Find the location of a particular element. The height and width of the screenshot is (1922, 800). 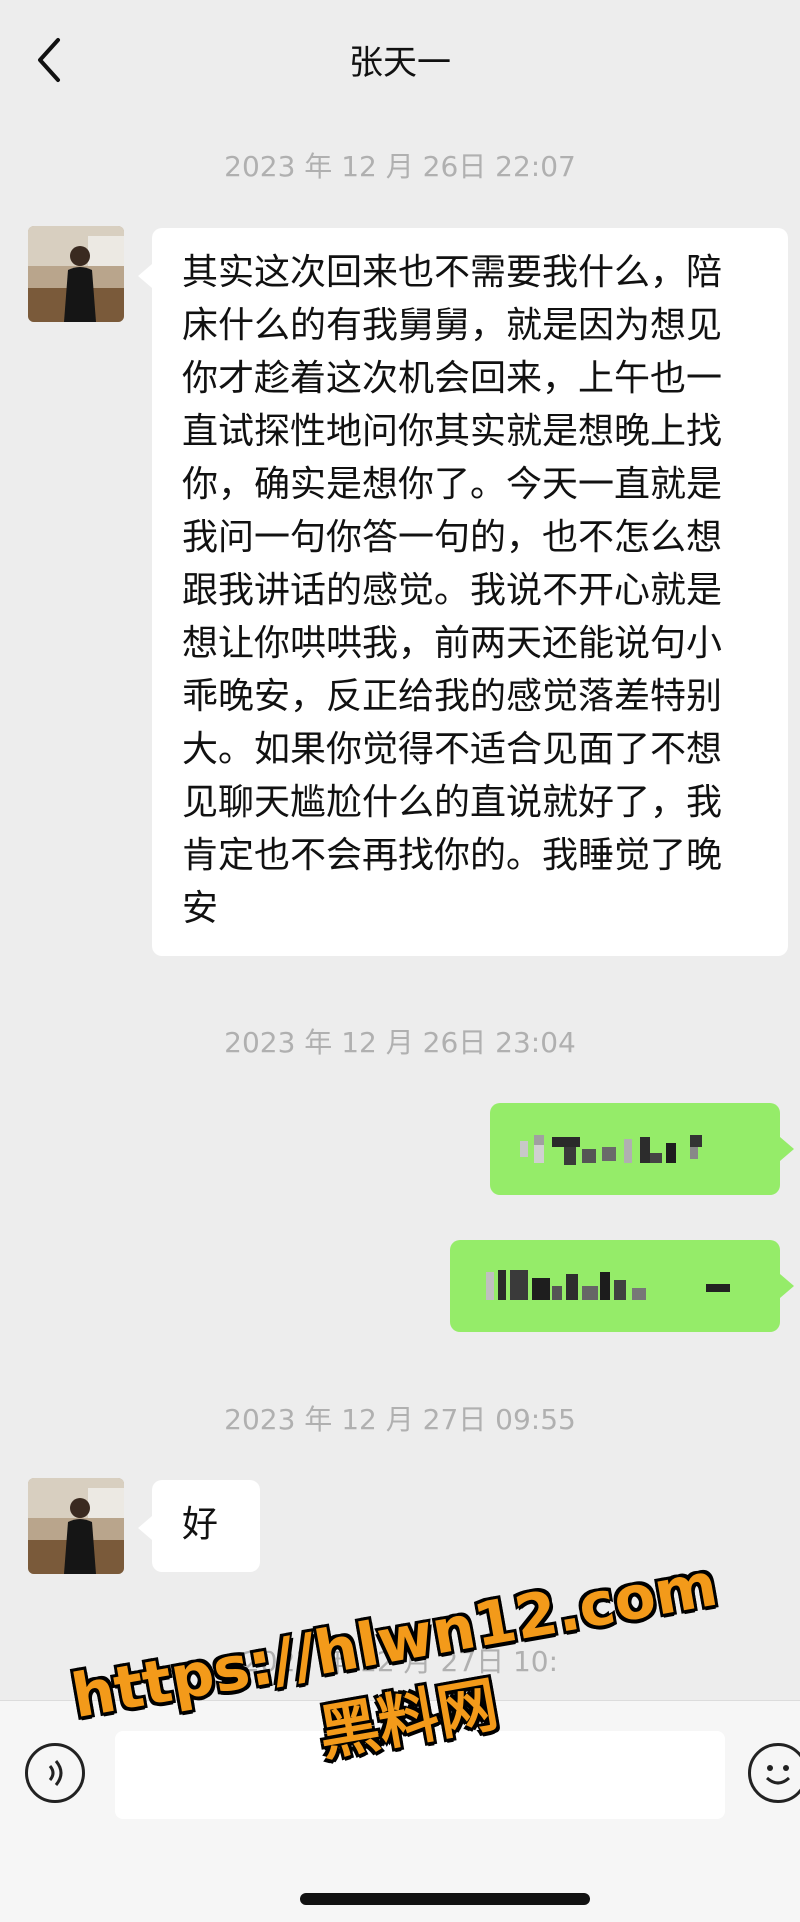

message-line: 乖晚安，反正给我的感觉落差特别 is located at coordinates (452, 696).